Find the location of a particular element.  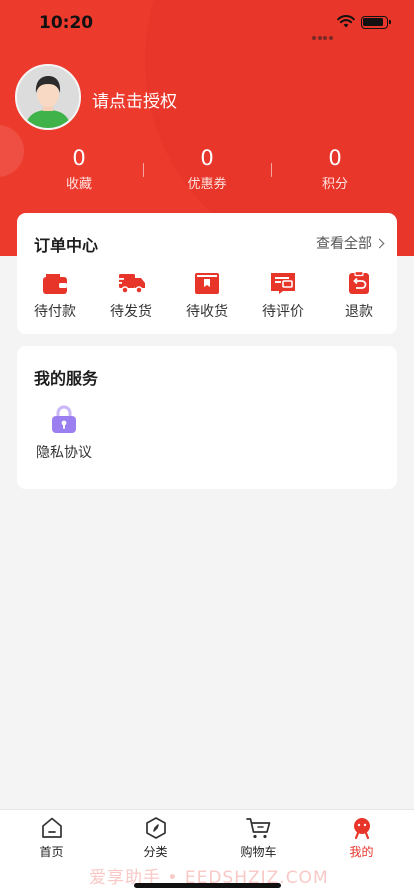

stat-points: 0 积分 is located at coordinates (335, 170).